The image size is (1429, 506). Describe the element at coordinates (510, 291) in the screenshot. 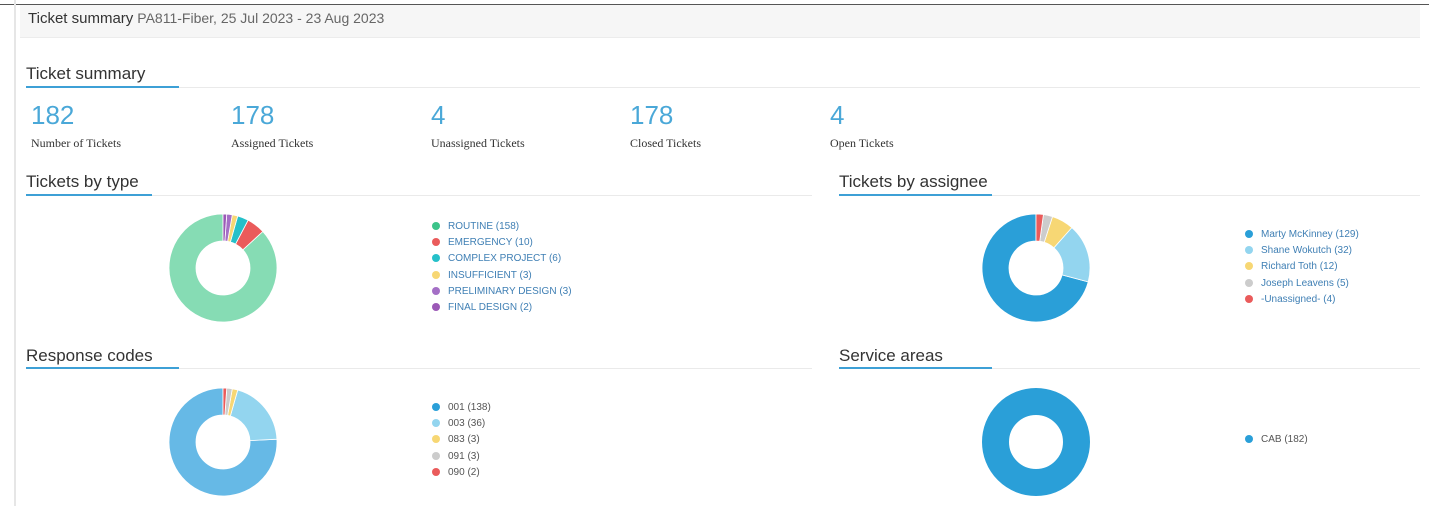

I see `legend-label: PRELIMINARY DESIGN (3)` at that location.